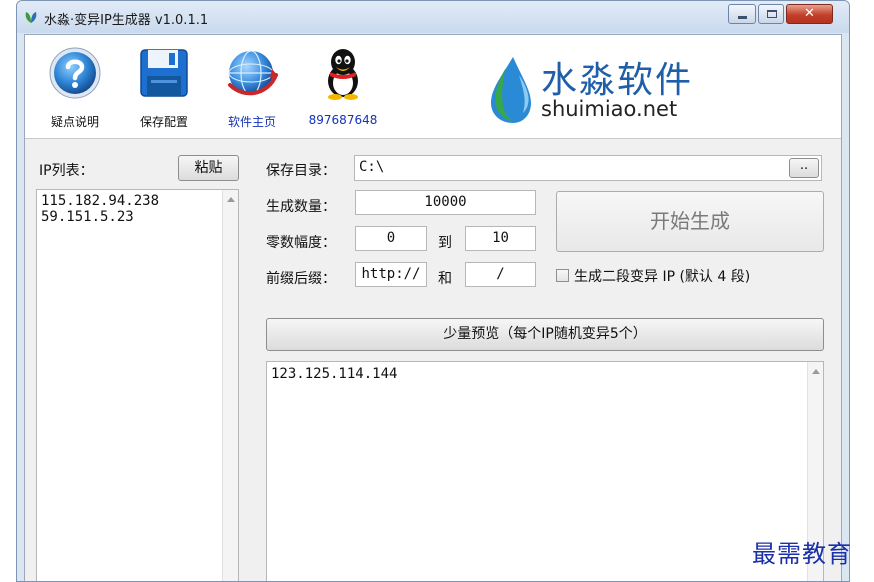 The height and width of the screenshot is (582, 874). What do you see at coordinates (500, 238) in the screenshot?
I see `range-to-input: 10` at bounding box center [500, 238].